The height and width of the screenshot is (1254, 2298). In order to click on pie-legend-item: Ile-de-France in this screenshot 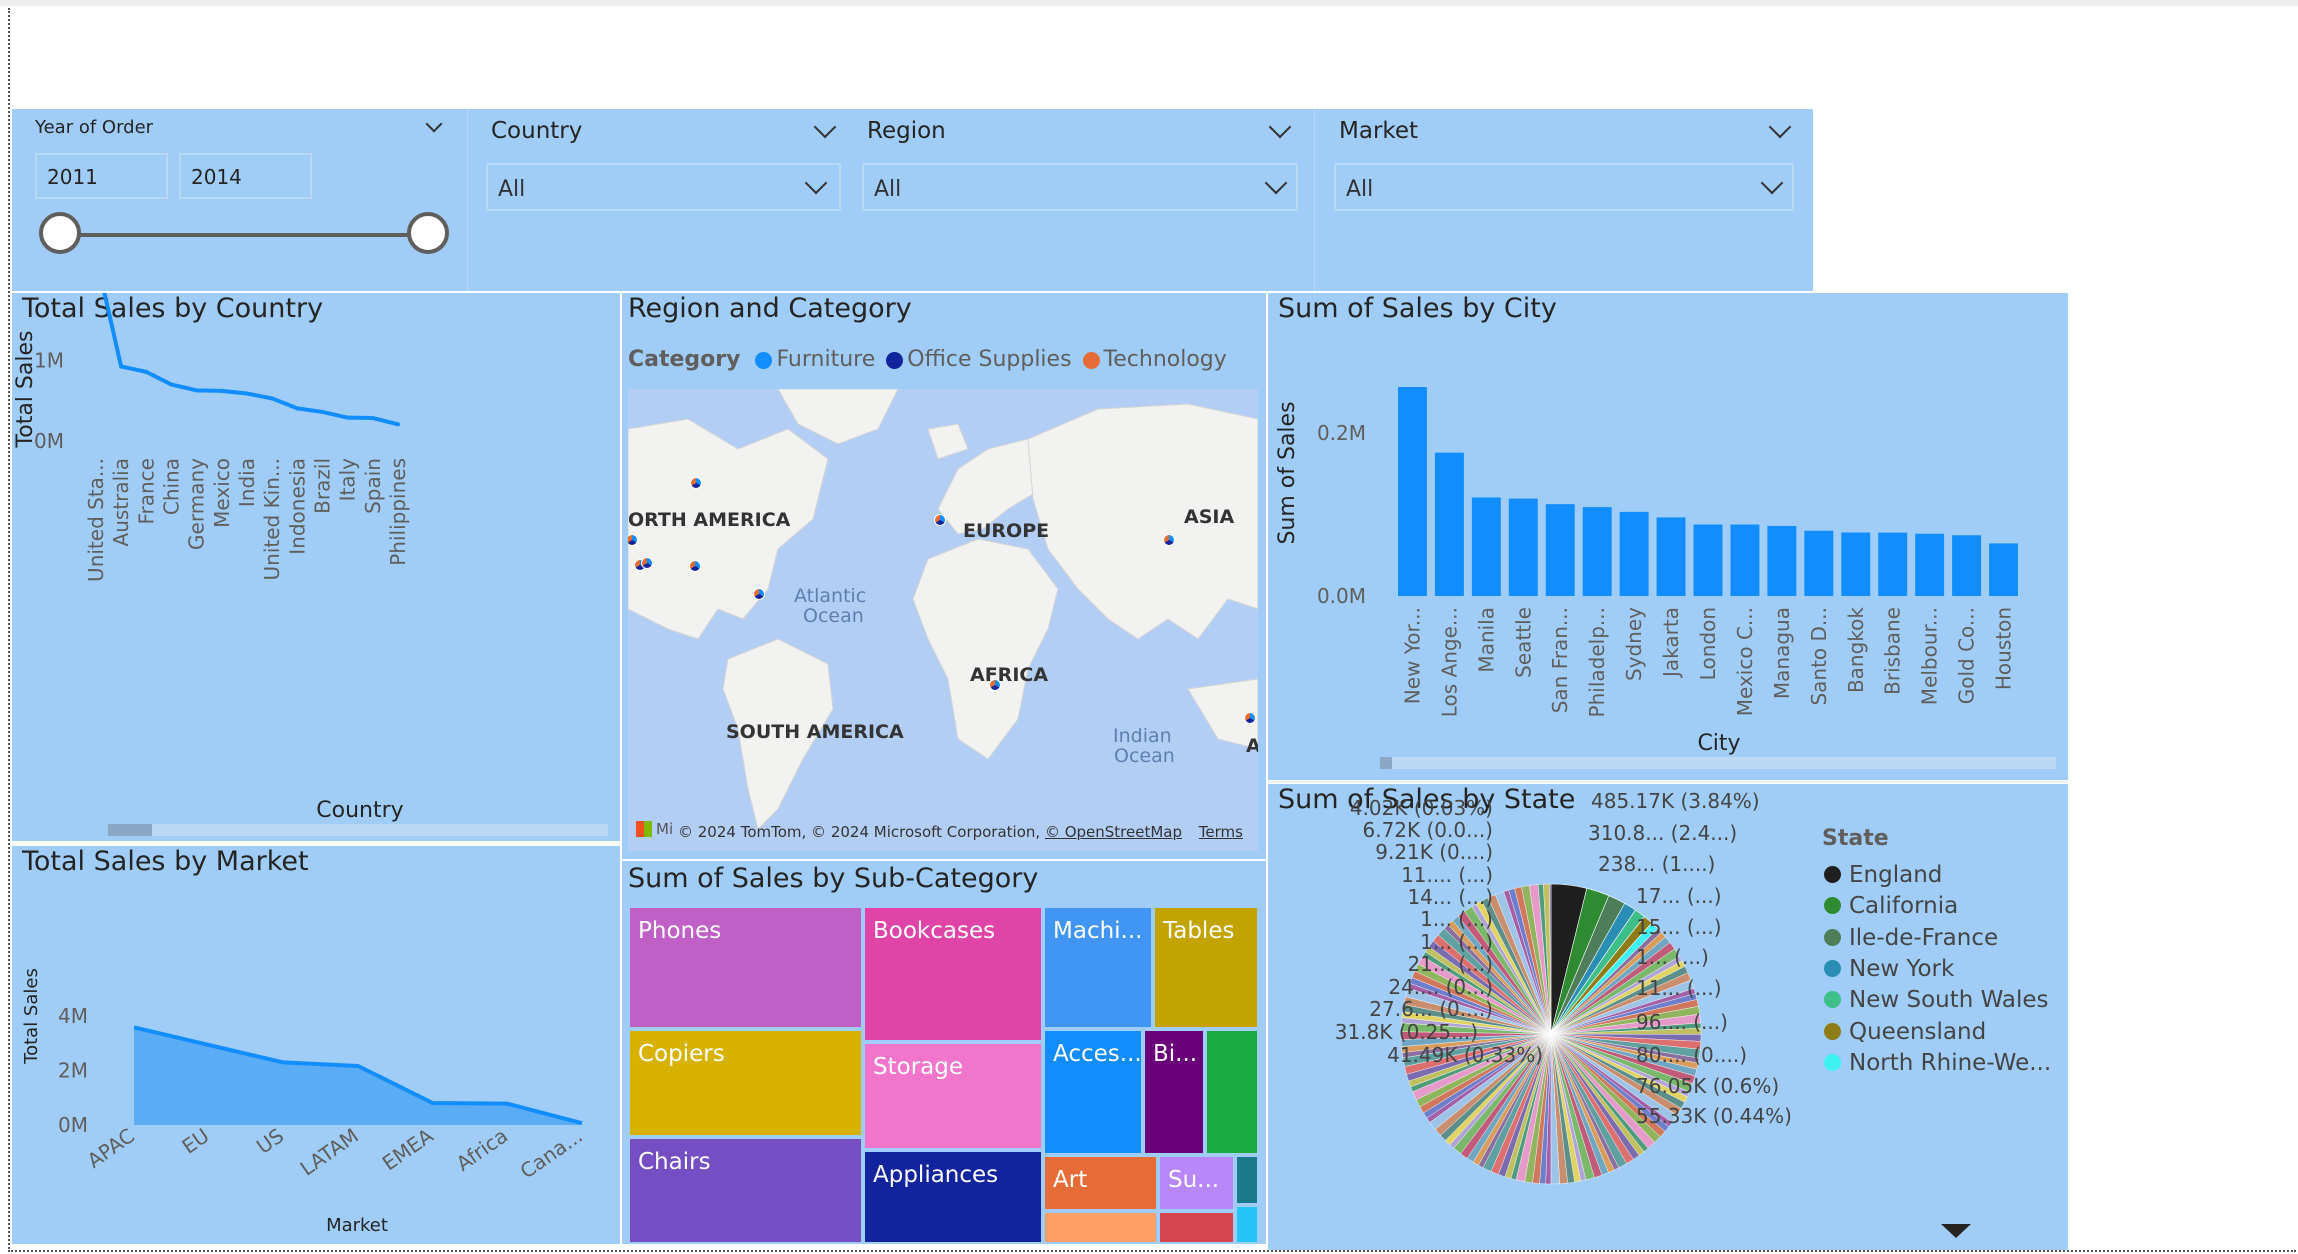, I will do `click(1911, 938)`.